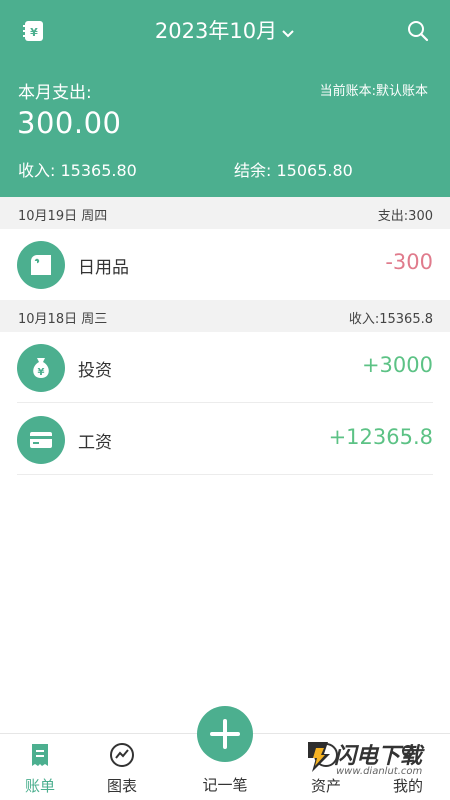 The height and width of the screenshot is (800, 450). Describe the element at coordinates (55, 93) in the screenshot. I see `month-expense-label: 本月支出:` at that location.